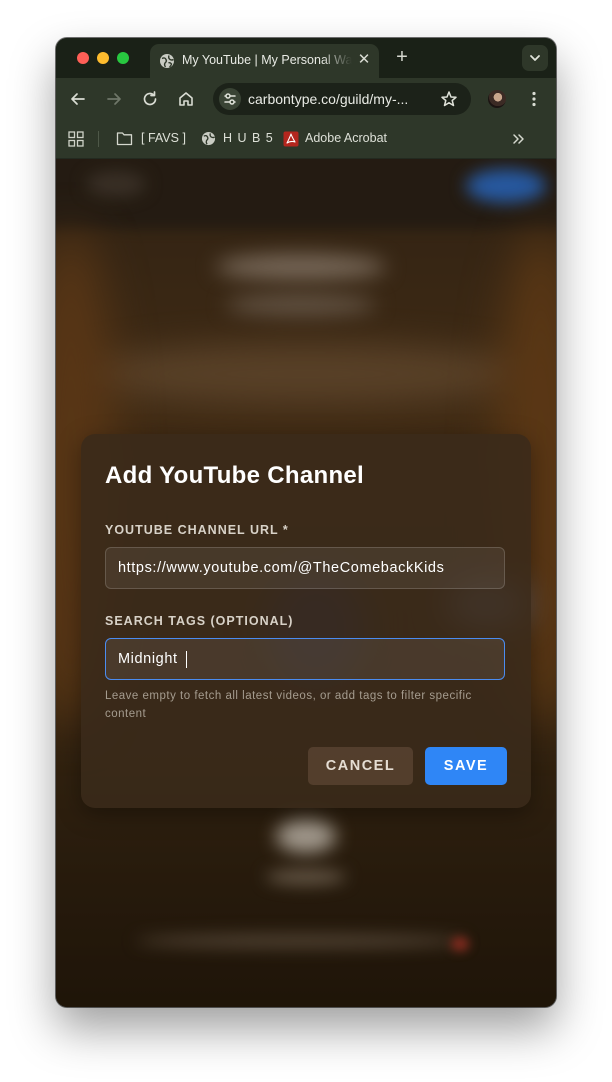  I want to click on home-icon, so click(186, 99).